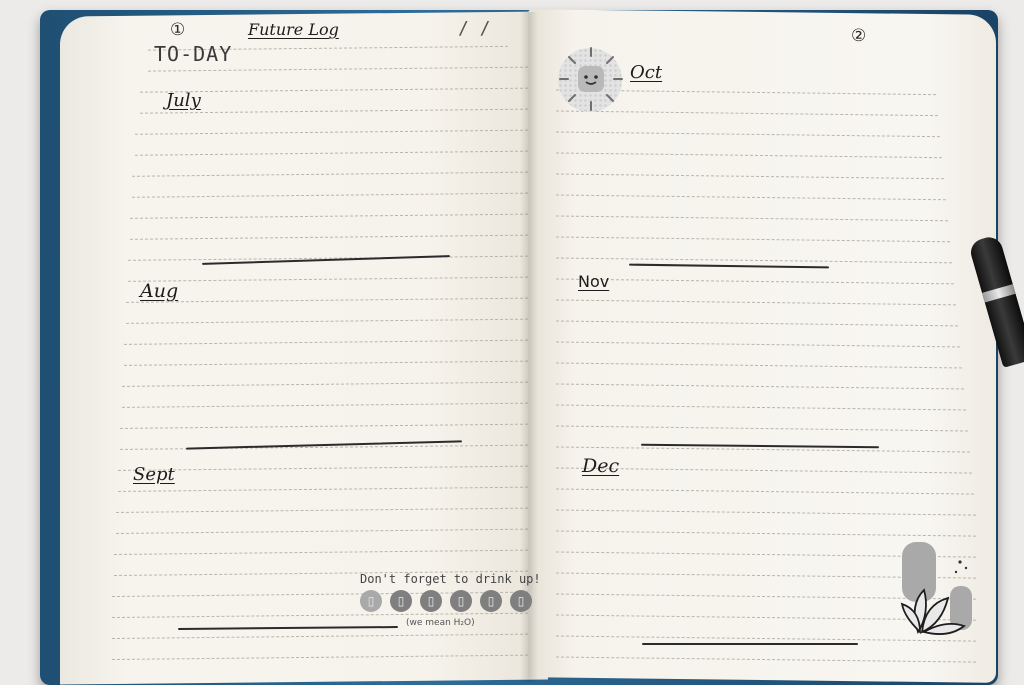 The height and width of the screenshot is (685, 1024). I want to click on leaf-sticker-icon, so click(936, 588).